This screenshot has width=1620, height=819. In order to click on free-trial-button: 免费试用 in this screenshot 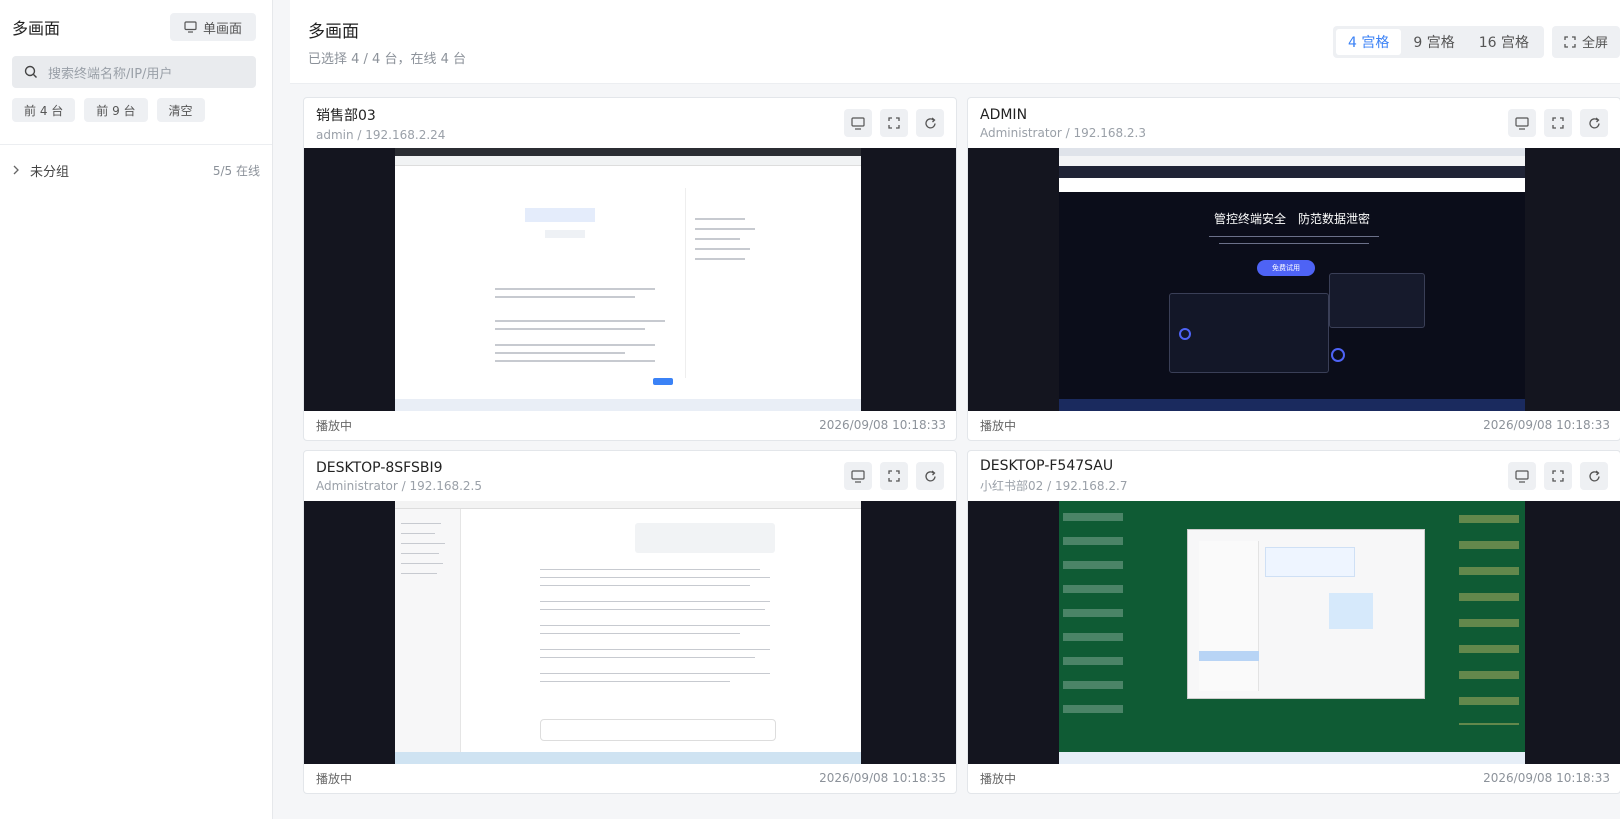, I will do `click(1286, 268)`.